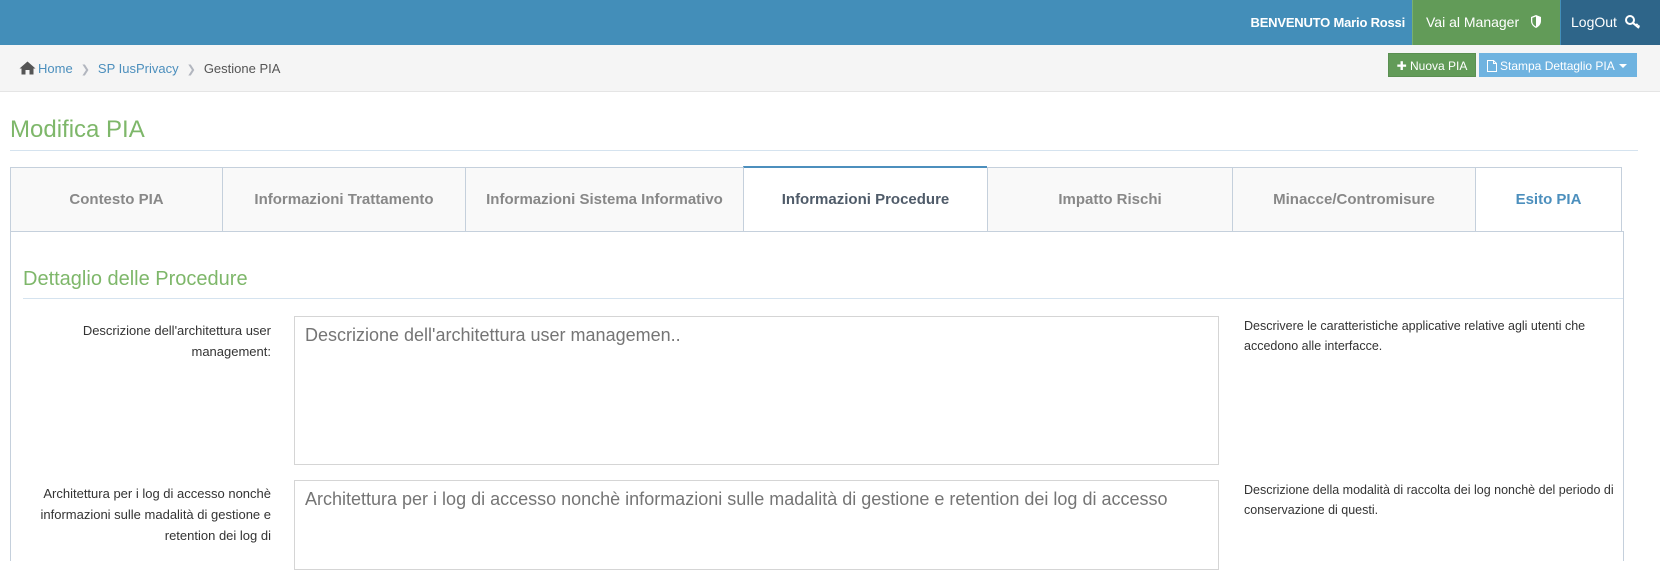  Describe the element at coordinates (1439, 66) in the screenshot. I see `new-pia-label: Nuova PIA` at that location.